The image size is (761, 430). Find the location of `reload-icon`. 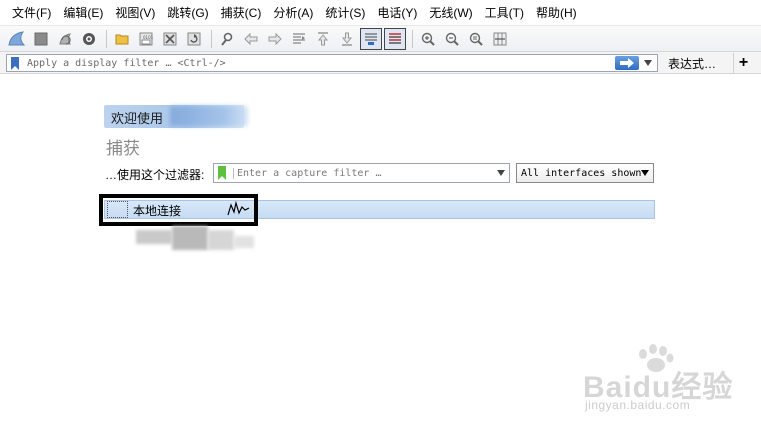

reload-icon is located at coordinates (194, 39).